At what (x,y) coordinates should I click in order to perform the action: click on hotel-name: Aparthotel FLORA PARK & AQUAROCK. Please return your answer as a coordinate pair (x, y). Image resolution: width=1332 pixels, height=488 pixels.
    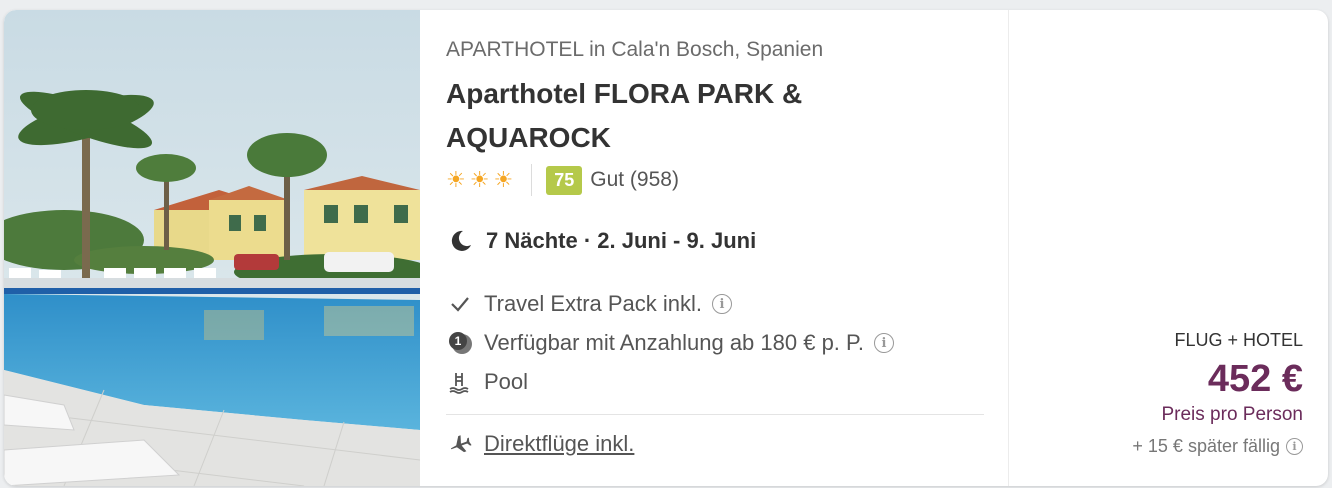
    Looking at the image, I should click on (706, 116).